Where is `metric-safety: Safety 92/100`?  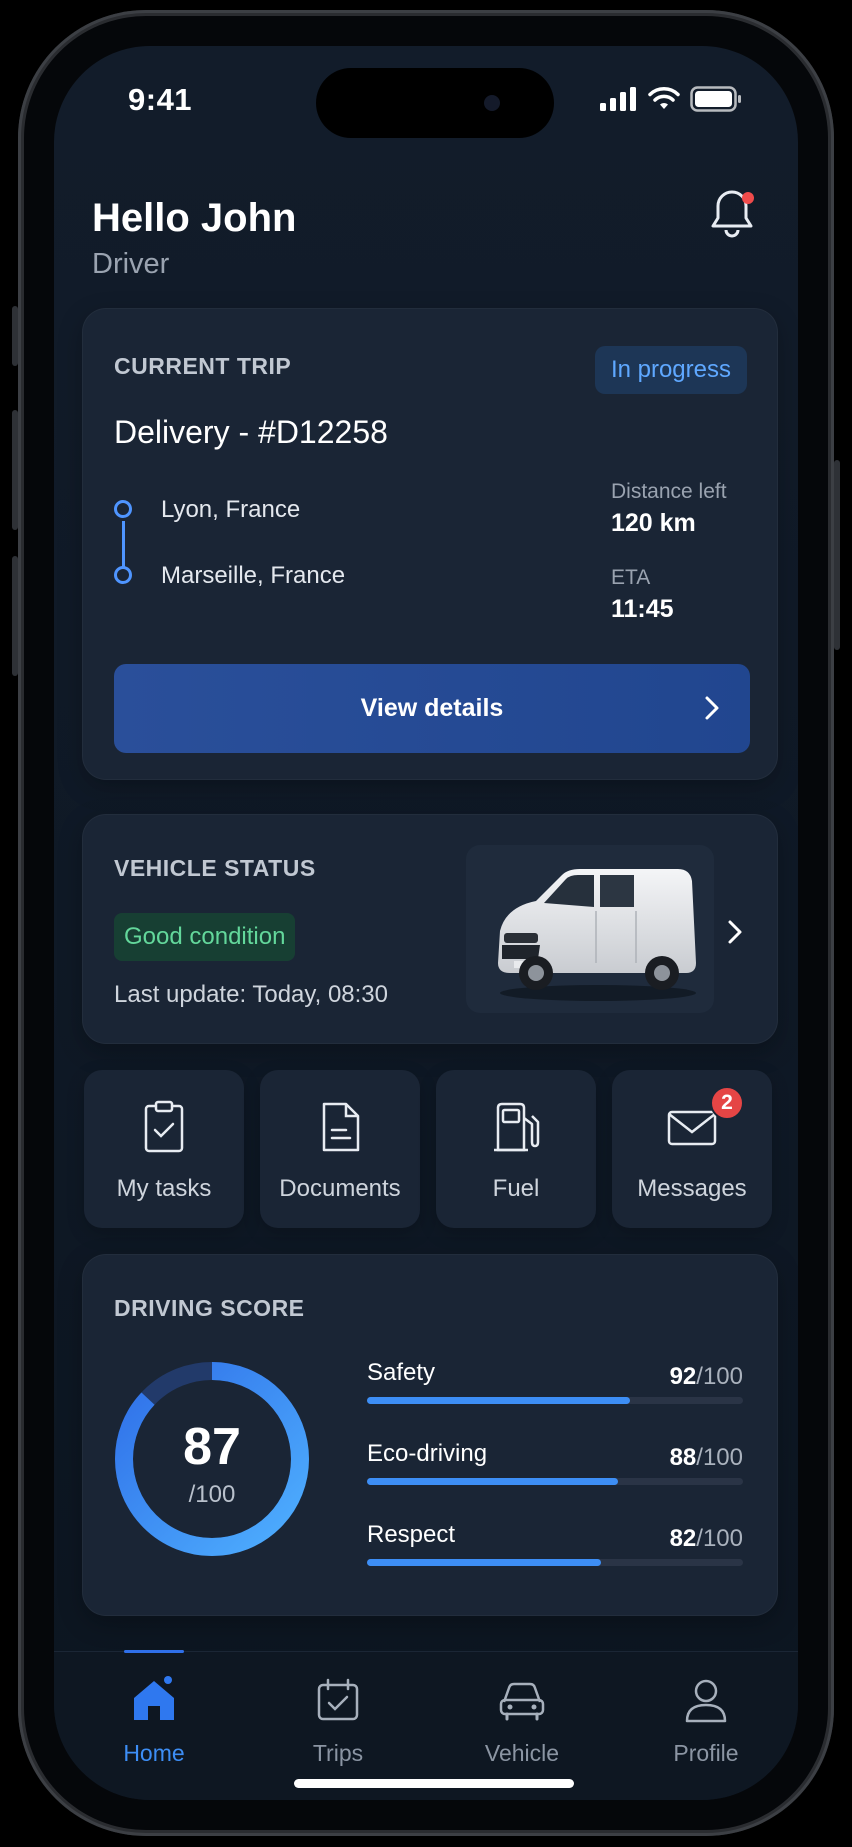 metric-safety: Safety 92/100 is located at coordinates (555, 1389).